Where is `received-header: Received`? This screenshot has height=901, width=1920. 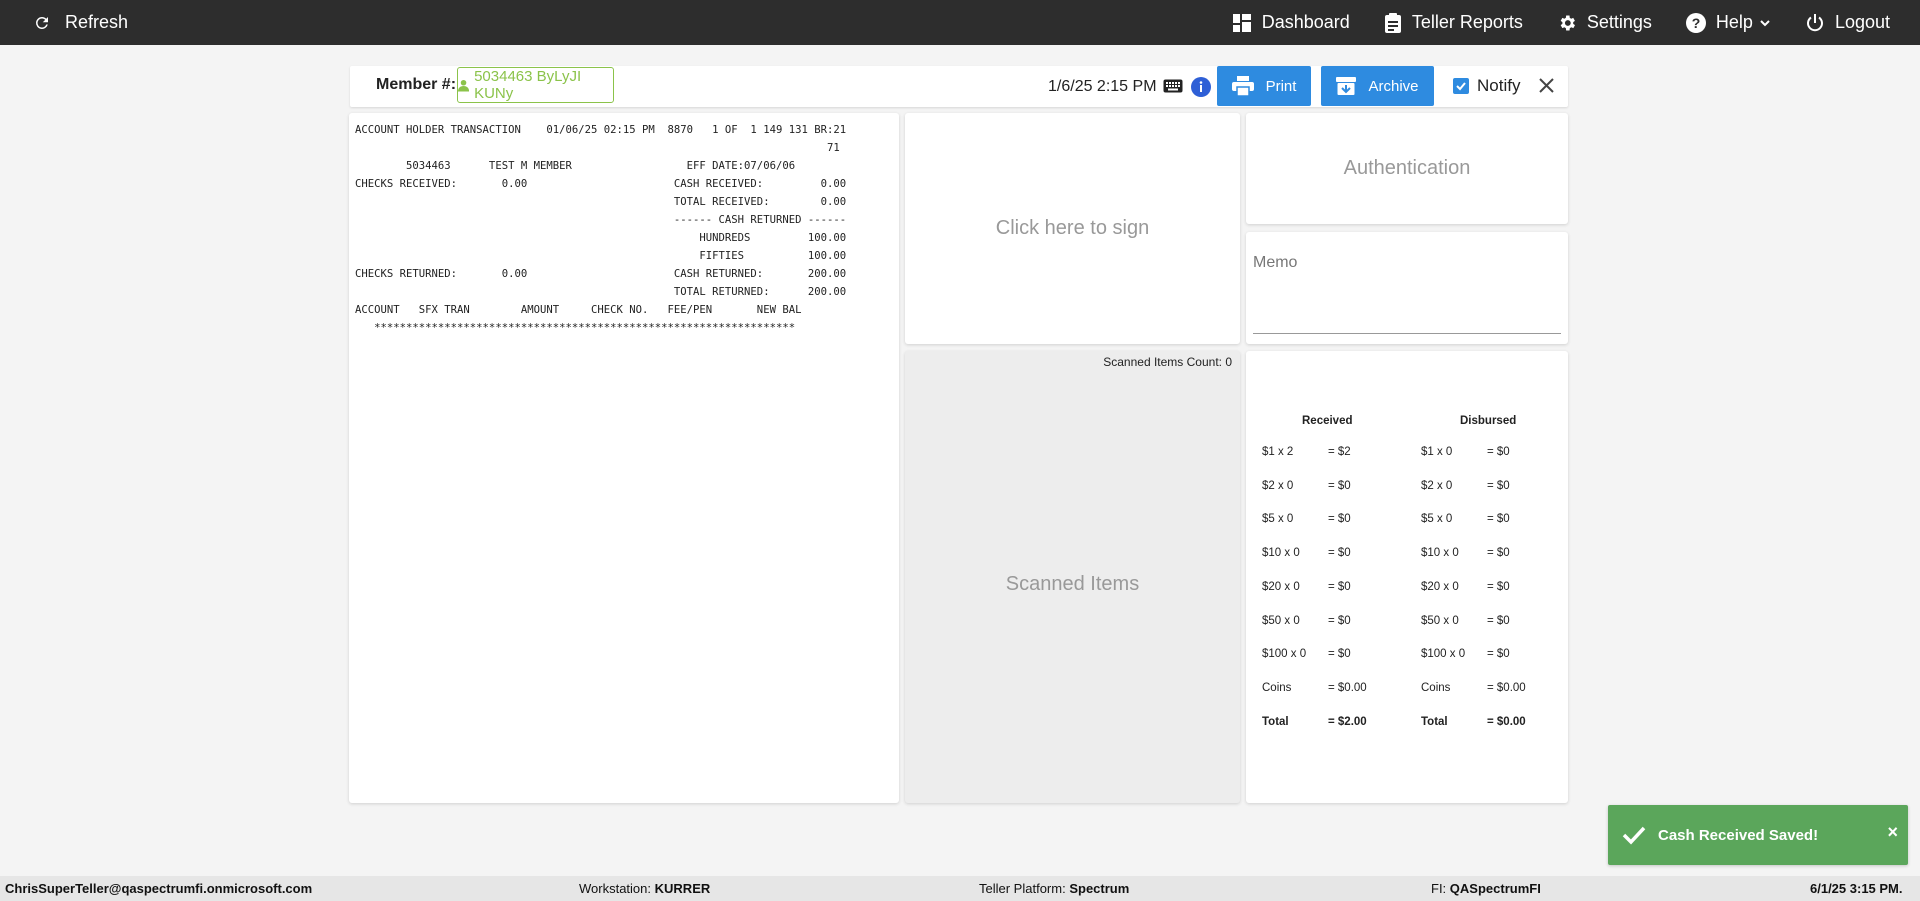 received-header: Received is located at coordinates (1327, 421).